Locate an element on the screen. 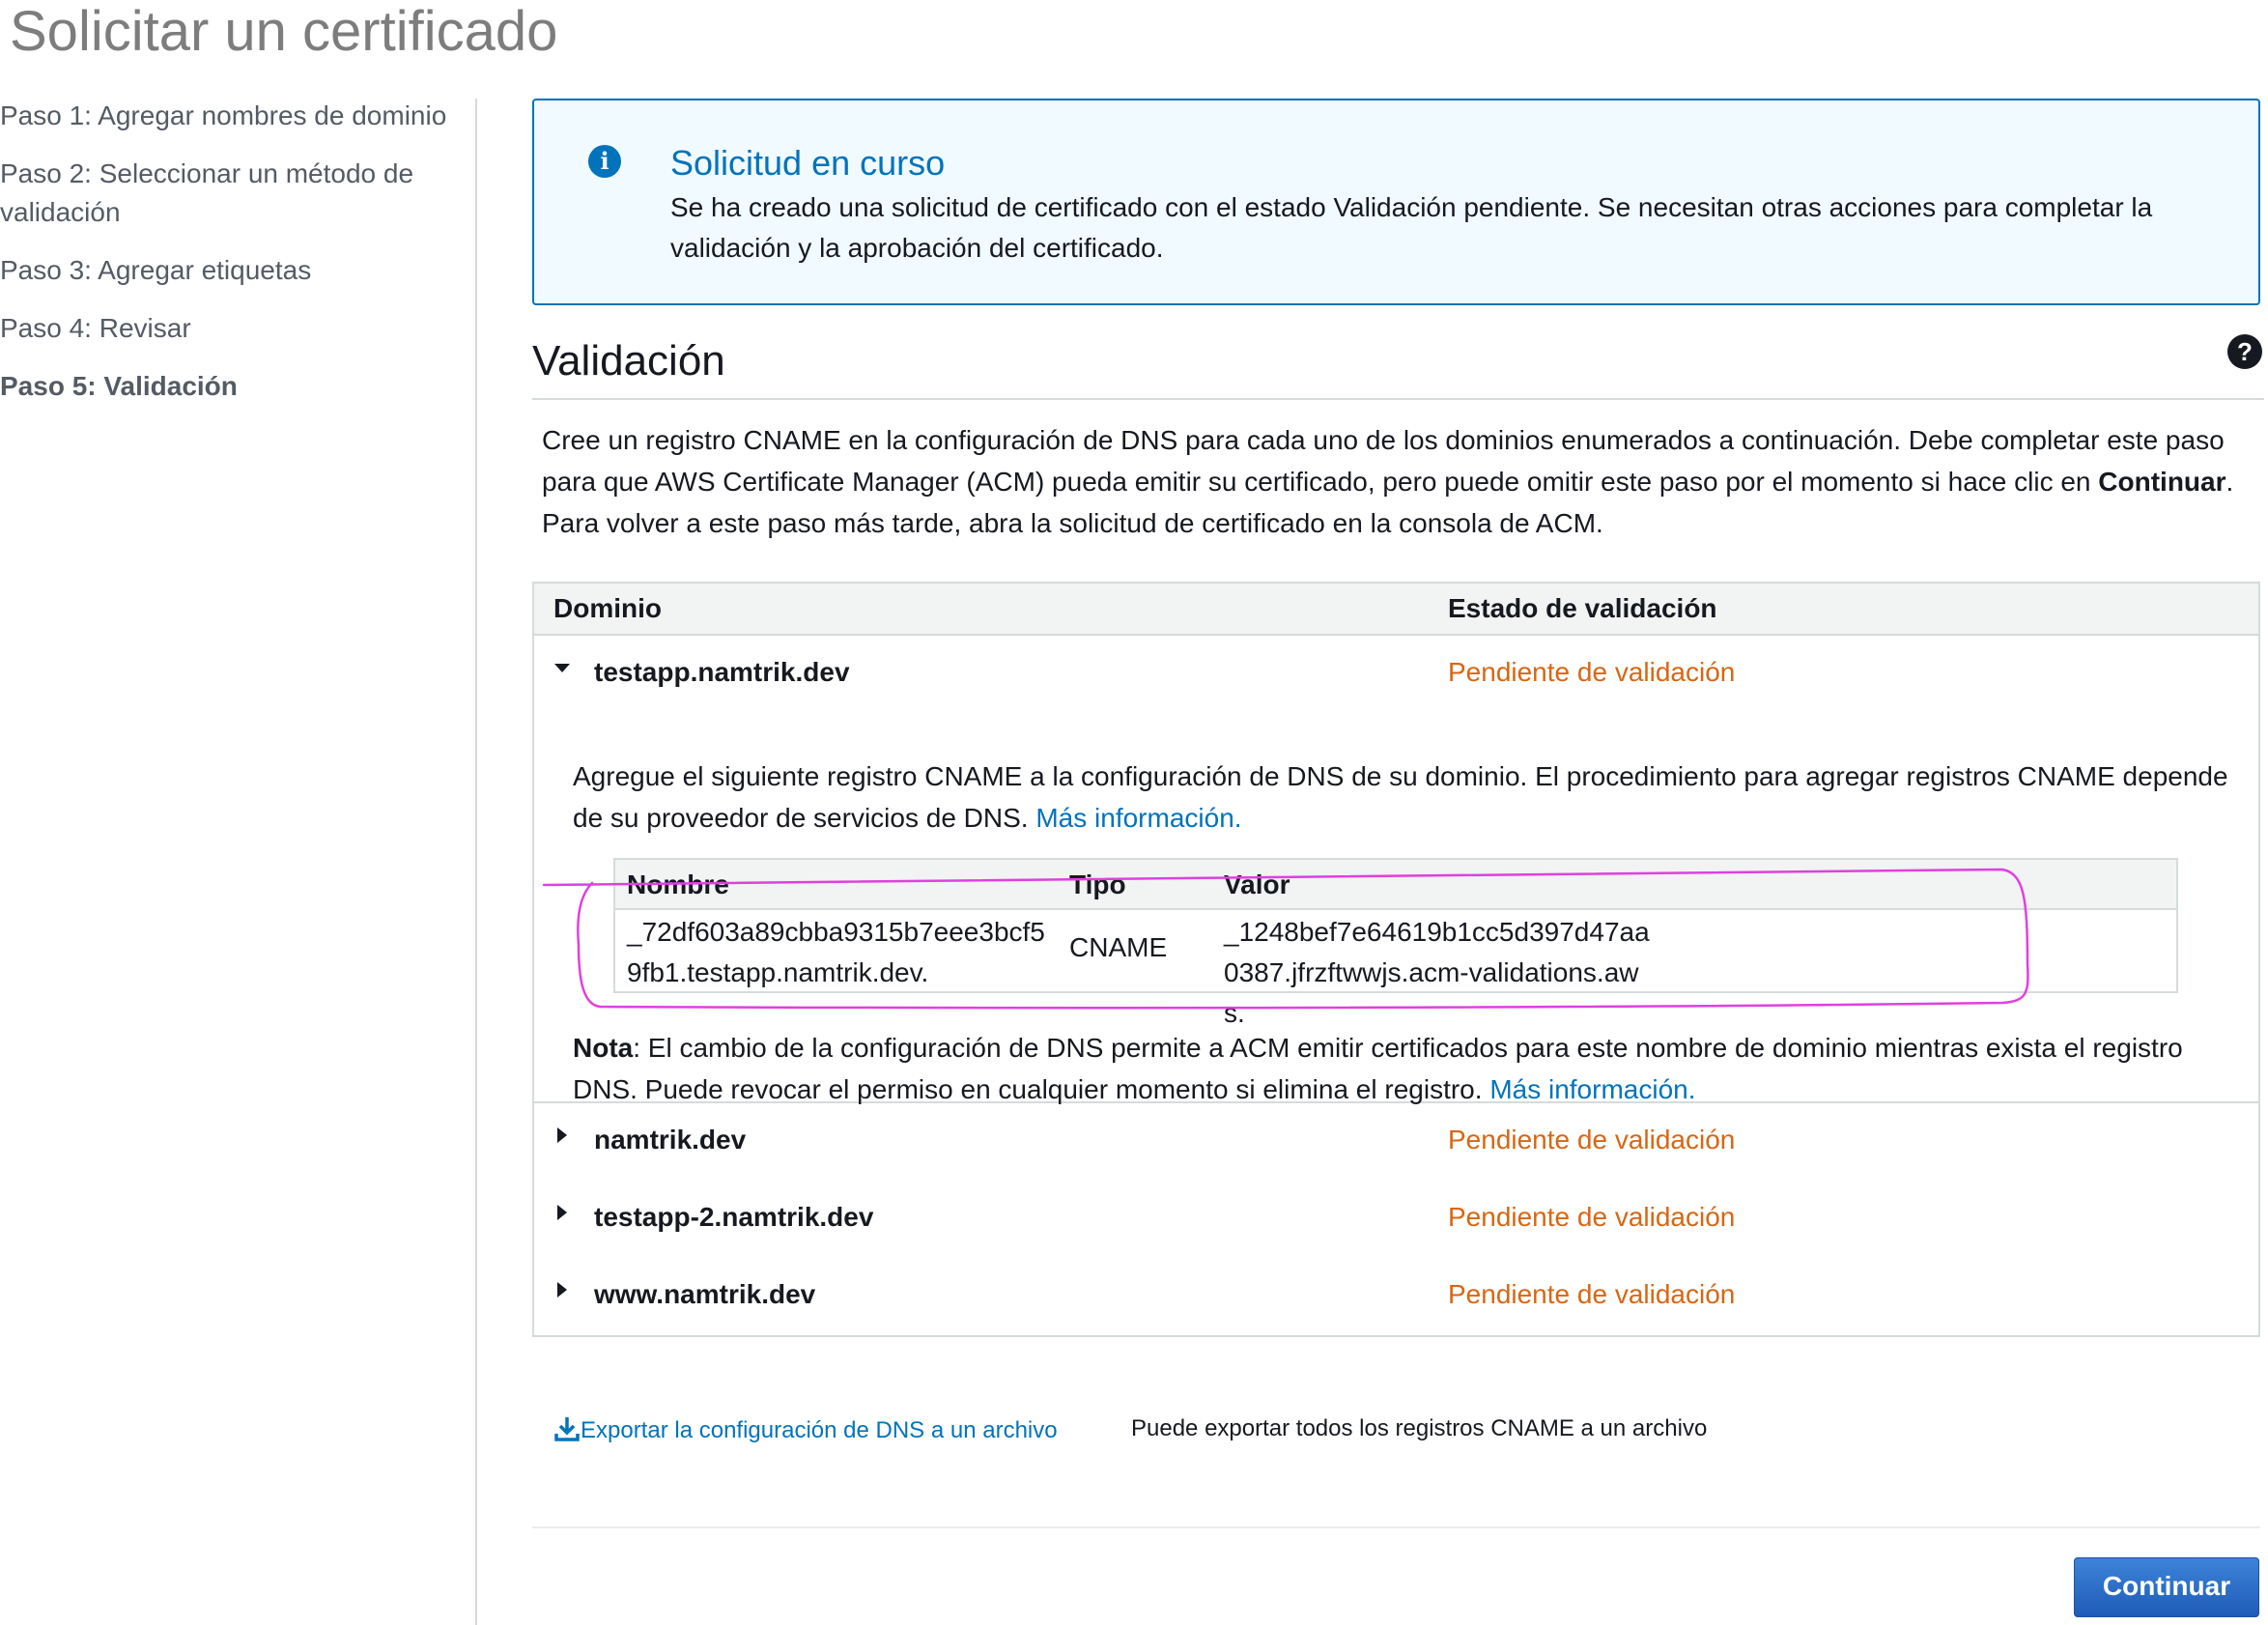  domain-name: namtrik.dev is located at coordinates (670, 1140).